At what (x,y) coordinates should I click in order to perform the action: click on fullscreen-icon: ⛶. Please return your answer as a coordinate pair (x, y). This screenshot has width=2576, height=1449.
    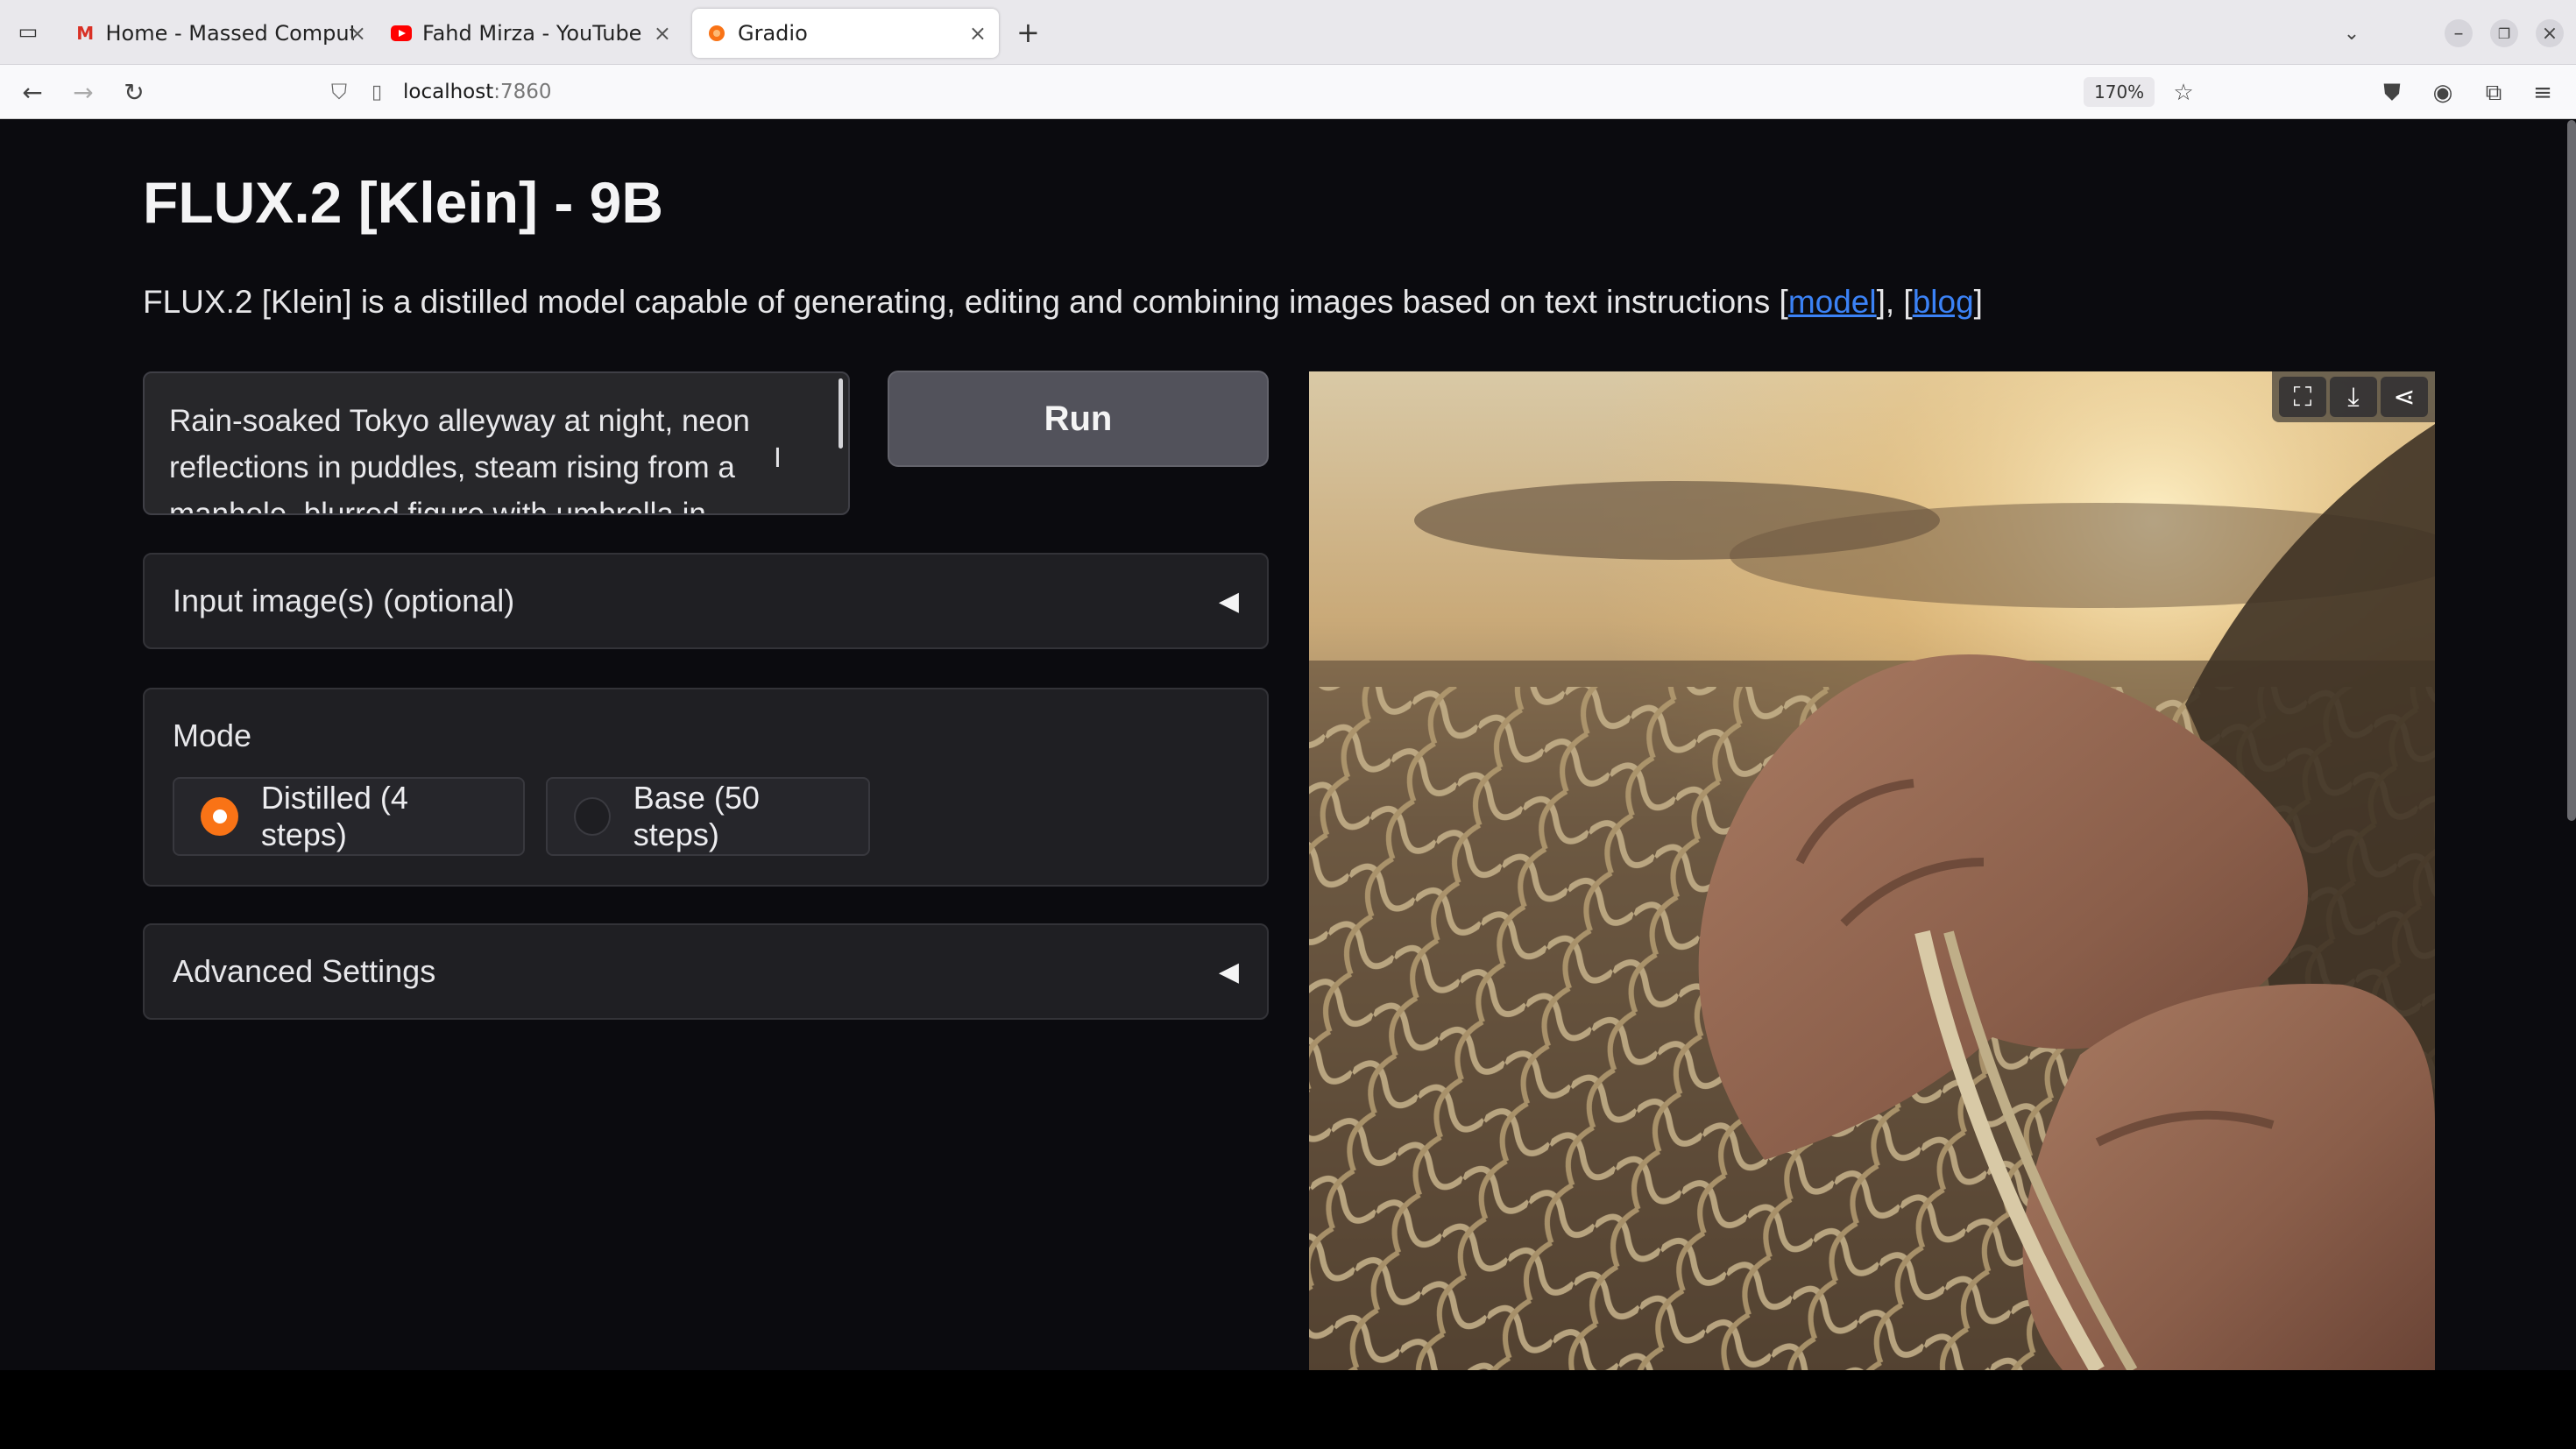
    Looking at the image, I should click on (2302, 397).